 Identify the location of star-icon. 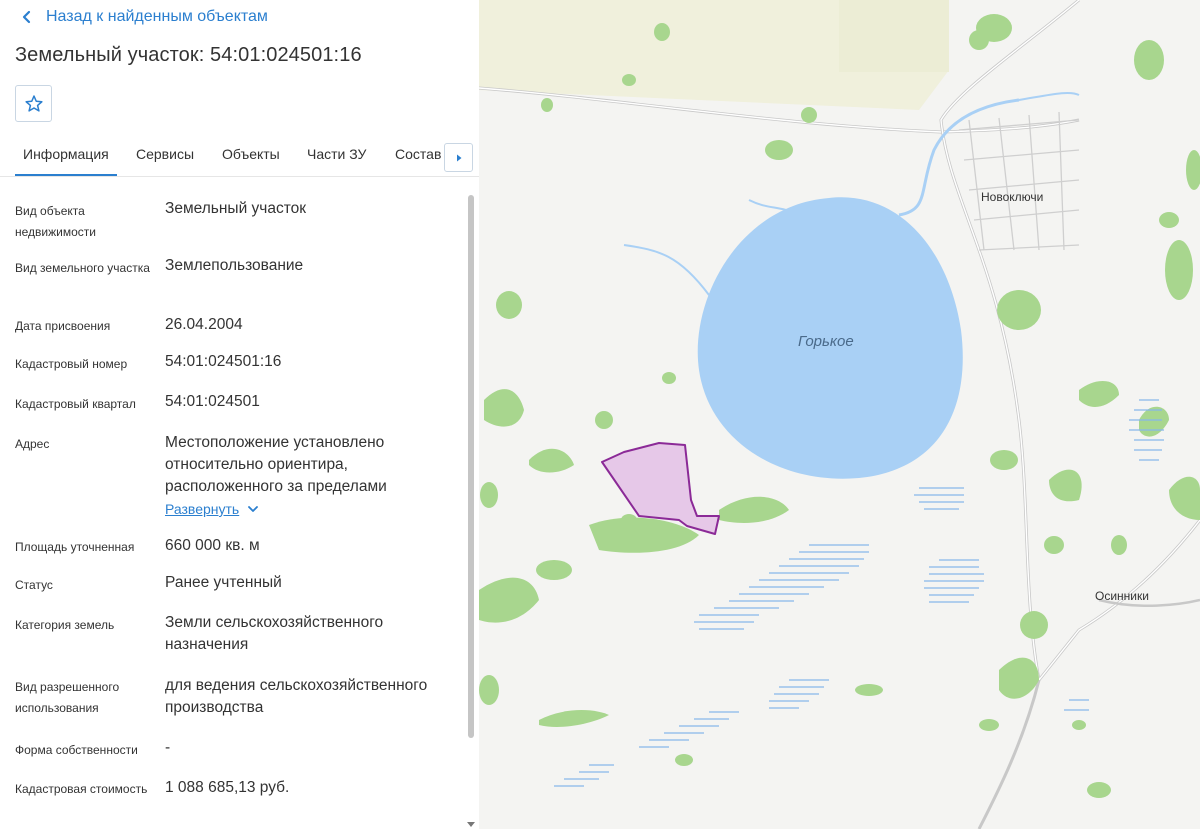
(33, 103).